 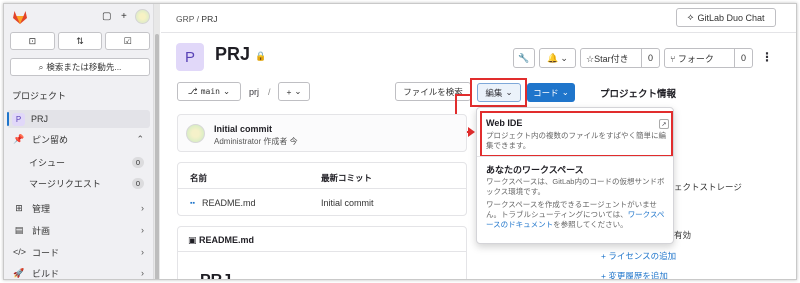 I want to click on project-badge: P, so click(x=18, y=119).